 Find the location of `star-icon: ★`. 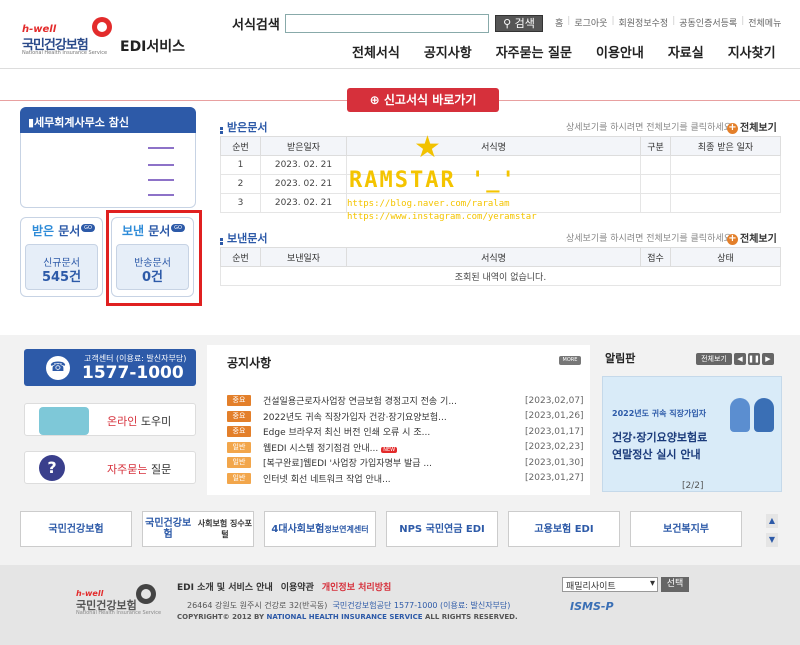

star-icon: ★ is located at coordinates (427, 147).